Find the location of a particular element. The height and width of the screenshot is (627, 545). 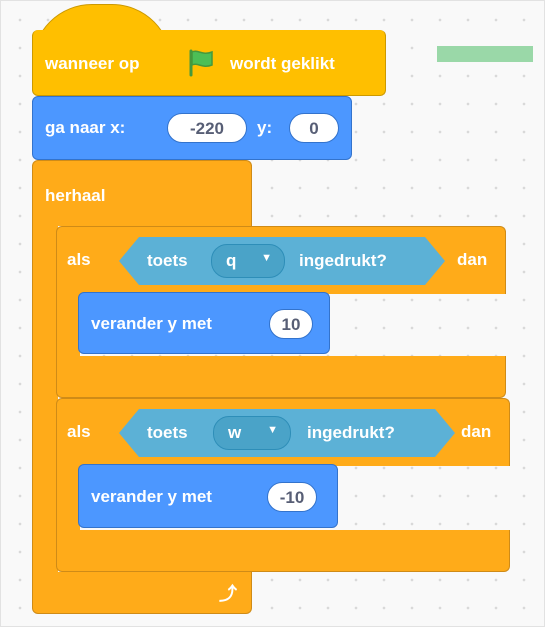

key-value: q is located at coordinates (231, 260).